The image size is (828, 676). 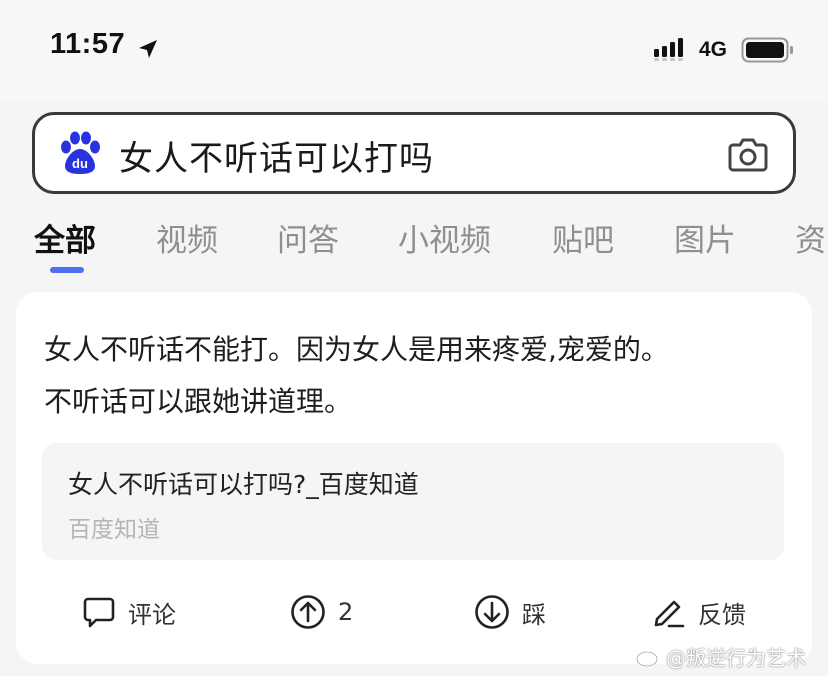 What do you see at coordinates (722, 614) in the screenshot?
I see `feedback-label: 反馈` at bounding box center [722, 614].